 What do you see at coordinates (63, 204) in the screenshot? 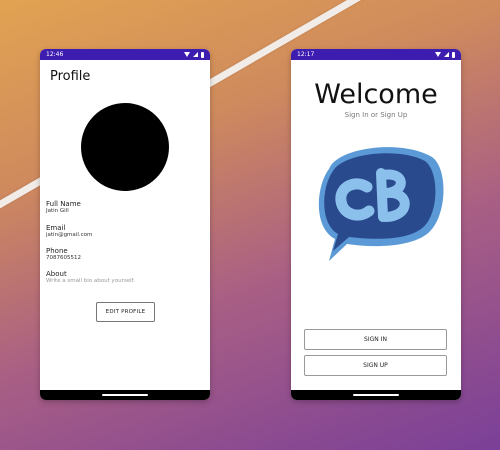
I see `field-label: Full Name` at bounding box center [63, 204].